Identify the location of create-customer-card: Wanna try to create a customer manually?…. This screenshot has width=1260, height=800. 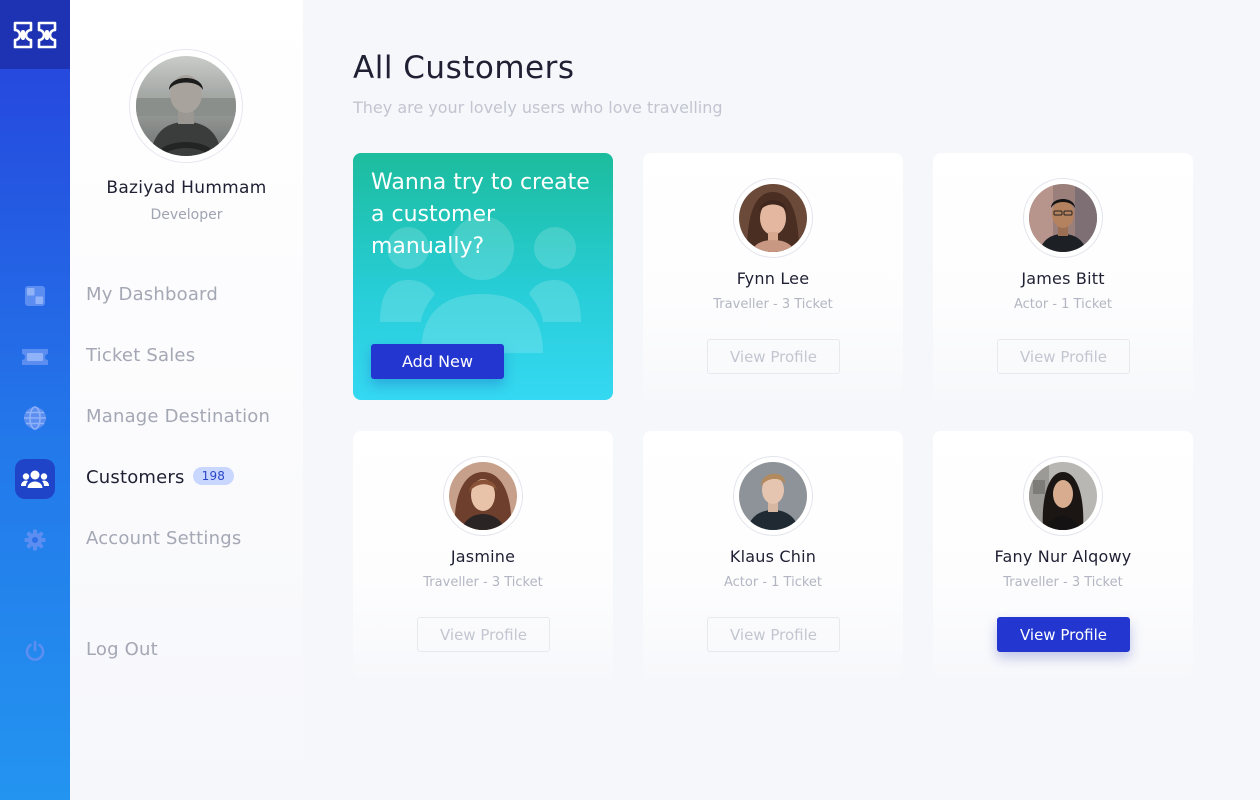
(483, 276).